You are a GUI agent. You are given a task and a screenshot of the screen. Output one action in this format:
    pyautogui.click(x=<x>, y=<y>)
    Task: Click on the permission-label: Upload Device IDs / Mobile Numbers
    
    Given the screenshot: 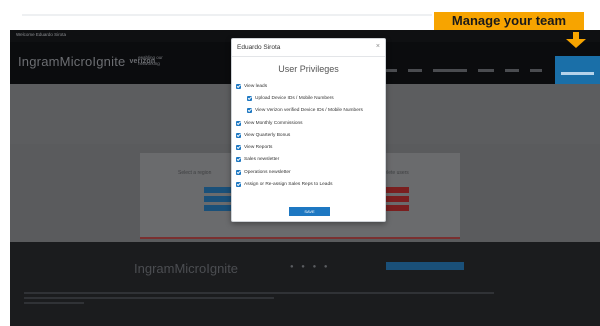 What is the action you would take?
    pyautogui.click(x=294, y=98)
    